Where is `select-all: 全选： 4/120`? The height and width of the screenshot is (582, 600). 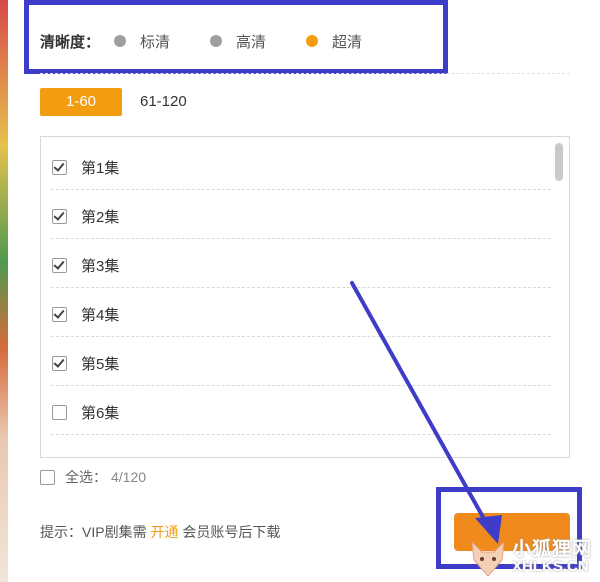
select-all: 全选： 4/120 is located at coordinates (93, 477).